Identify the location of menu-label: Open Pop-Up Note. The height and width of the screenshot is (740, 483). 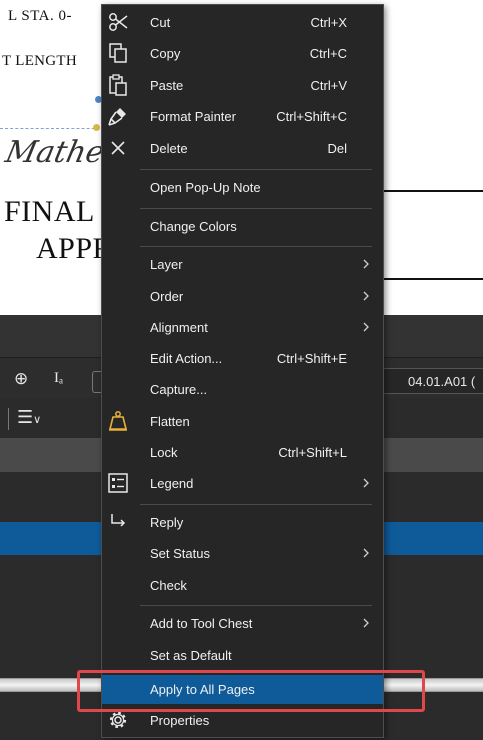
(205, 187).